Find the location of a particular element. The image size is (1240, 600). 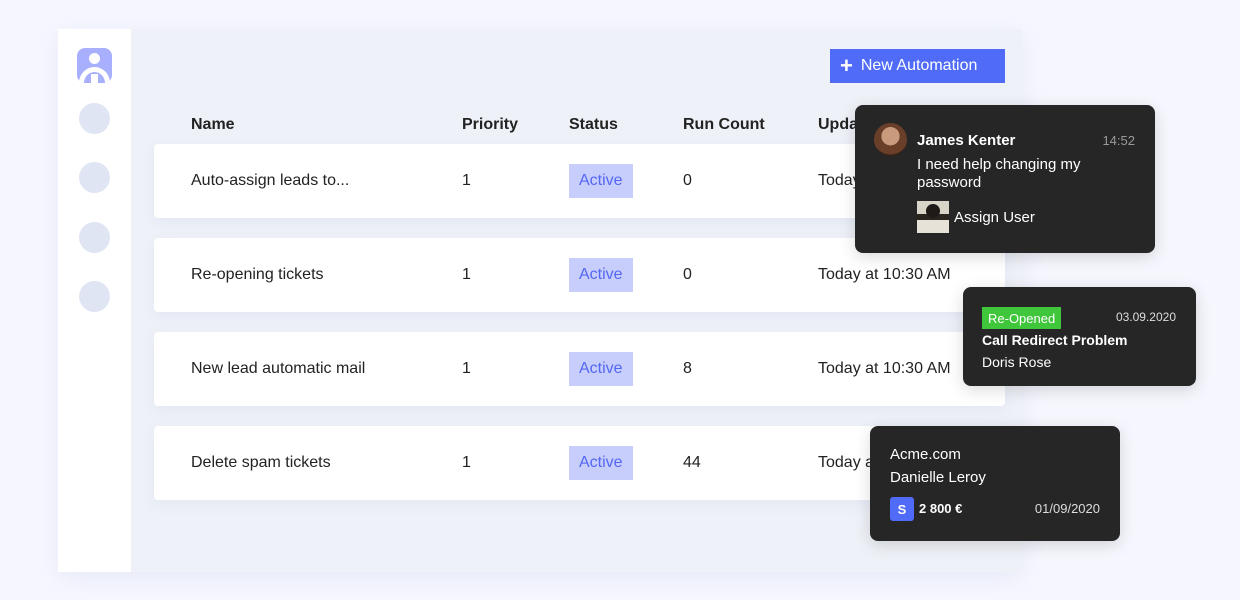

chat-time: 14:52 is located at coordinates (1118, 140).